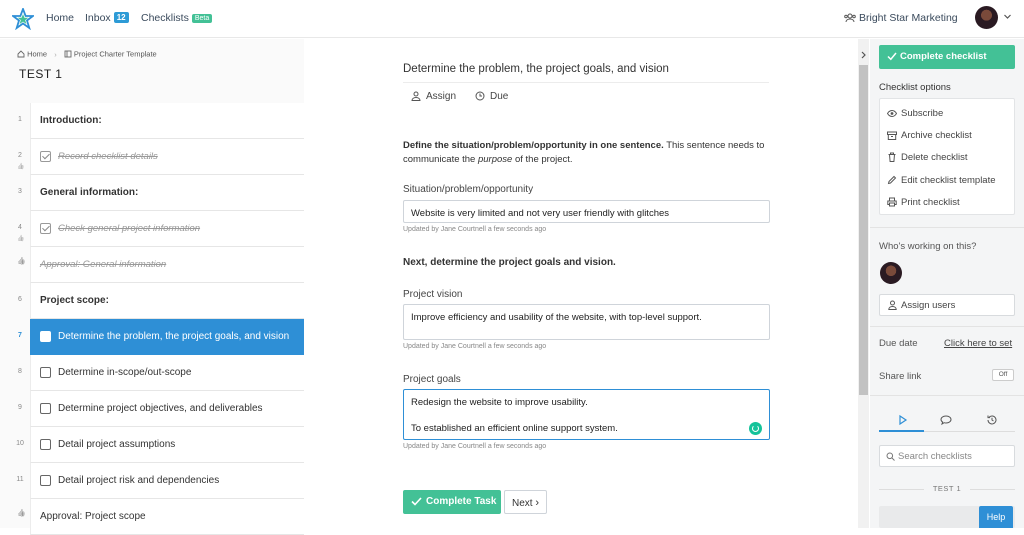 The width and height of the screenshot is (1024, 535). I want to click on thumb-icon: 👍, so click(21, 167).